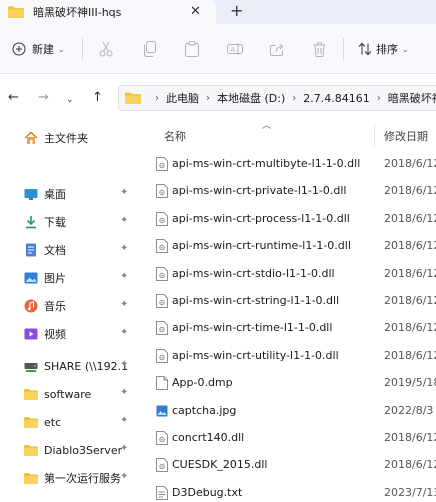 This screenshot has width=436, height=502. What do you see at coordinates (31, 250) in the screenshot?
I see `document-icon` at bounding box center [31, 250].